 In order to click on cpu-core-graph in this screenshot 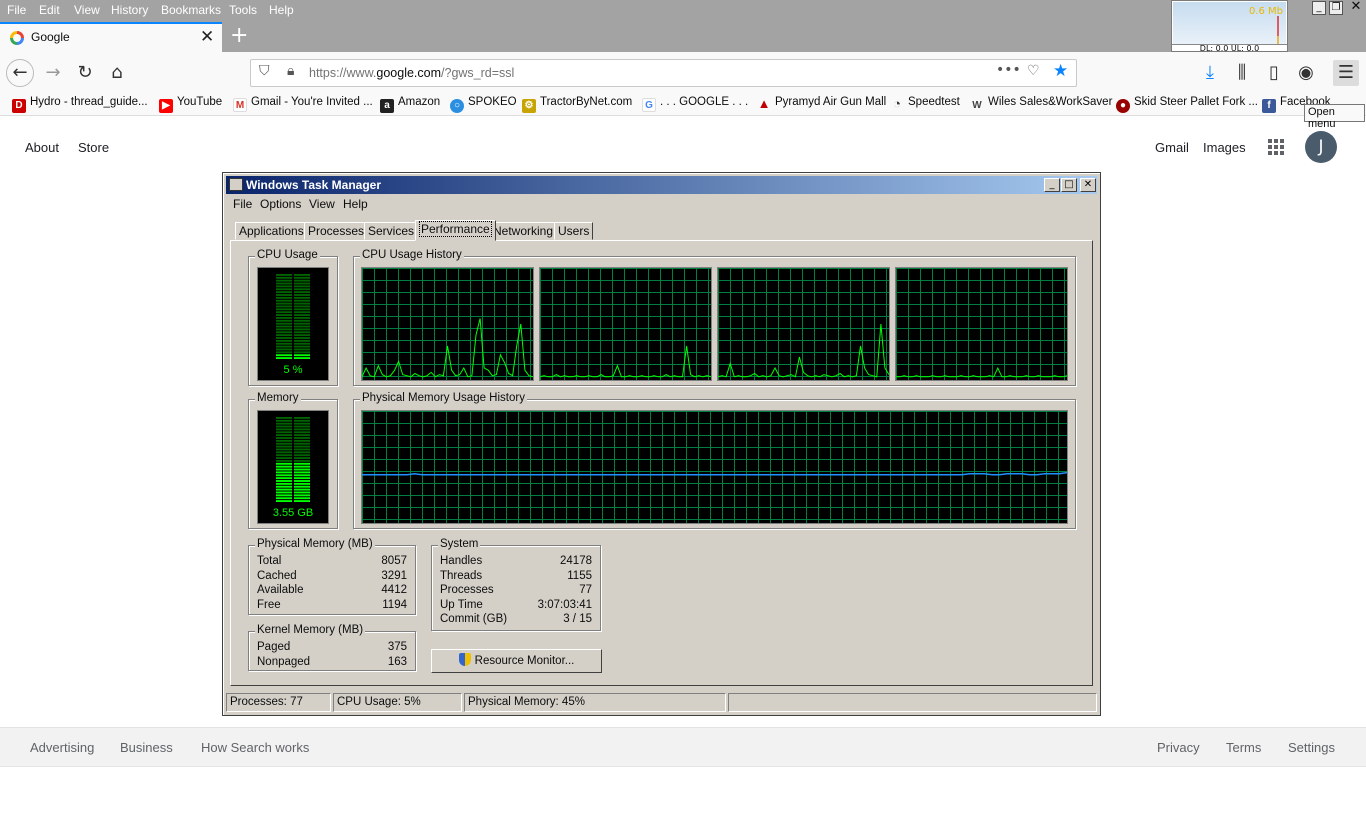, I will do `click(981, 324)`.